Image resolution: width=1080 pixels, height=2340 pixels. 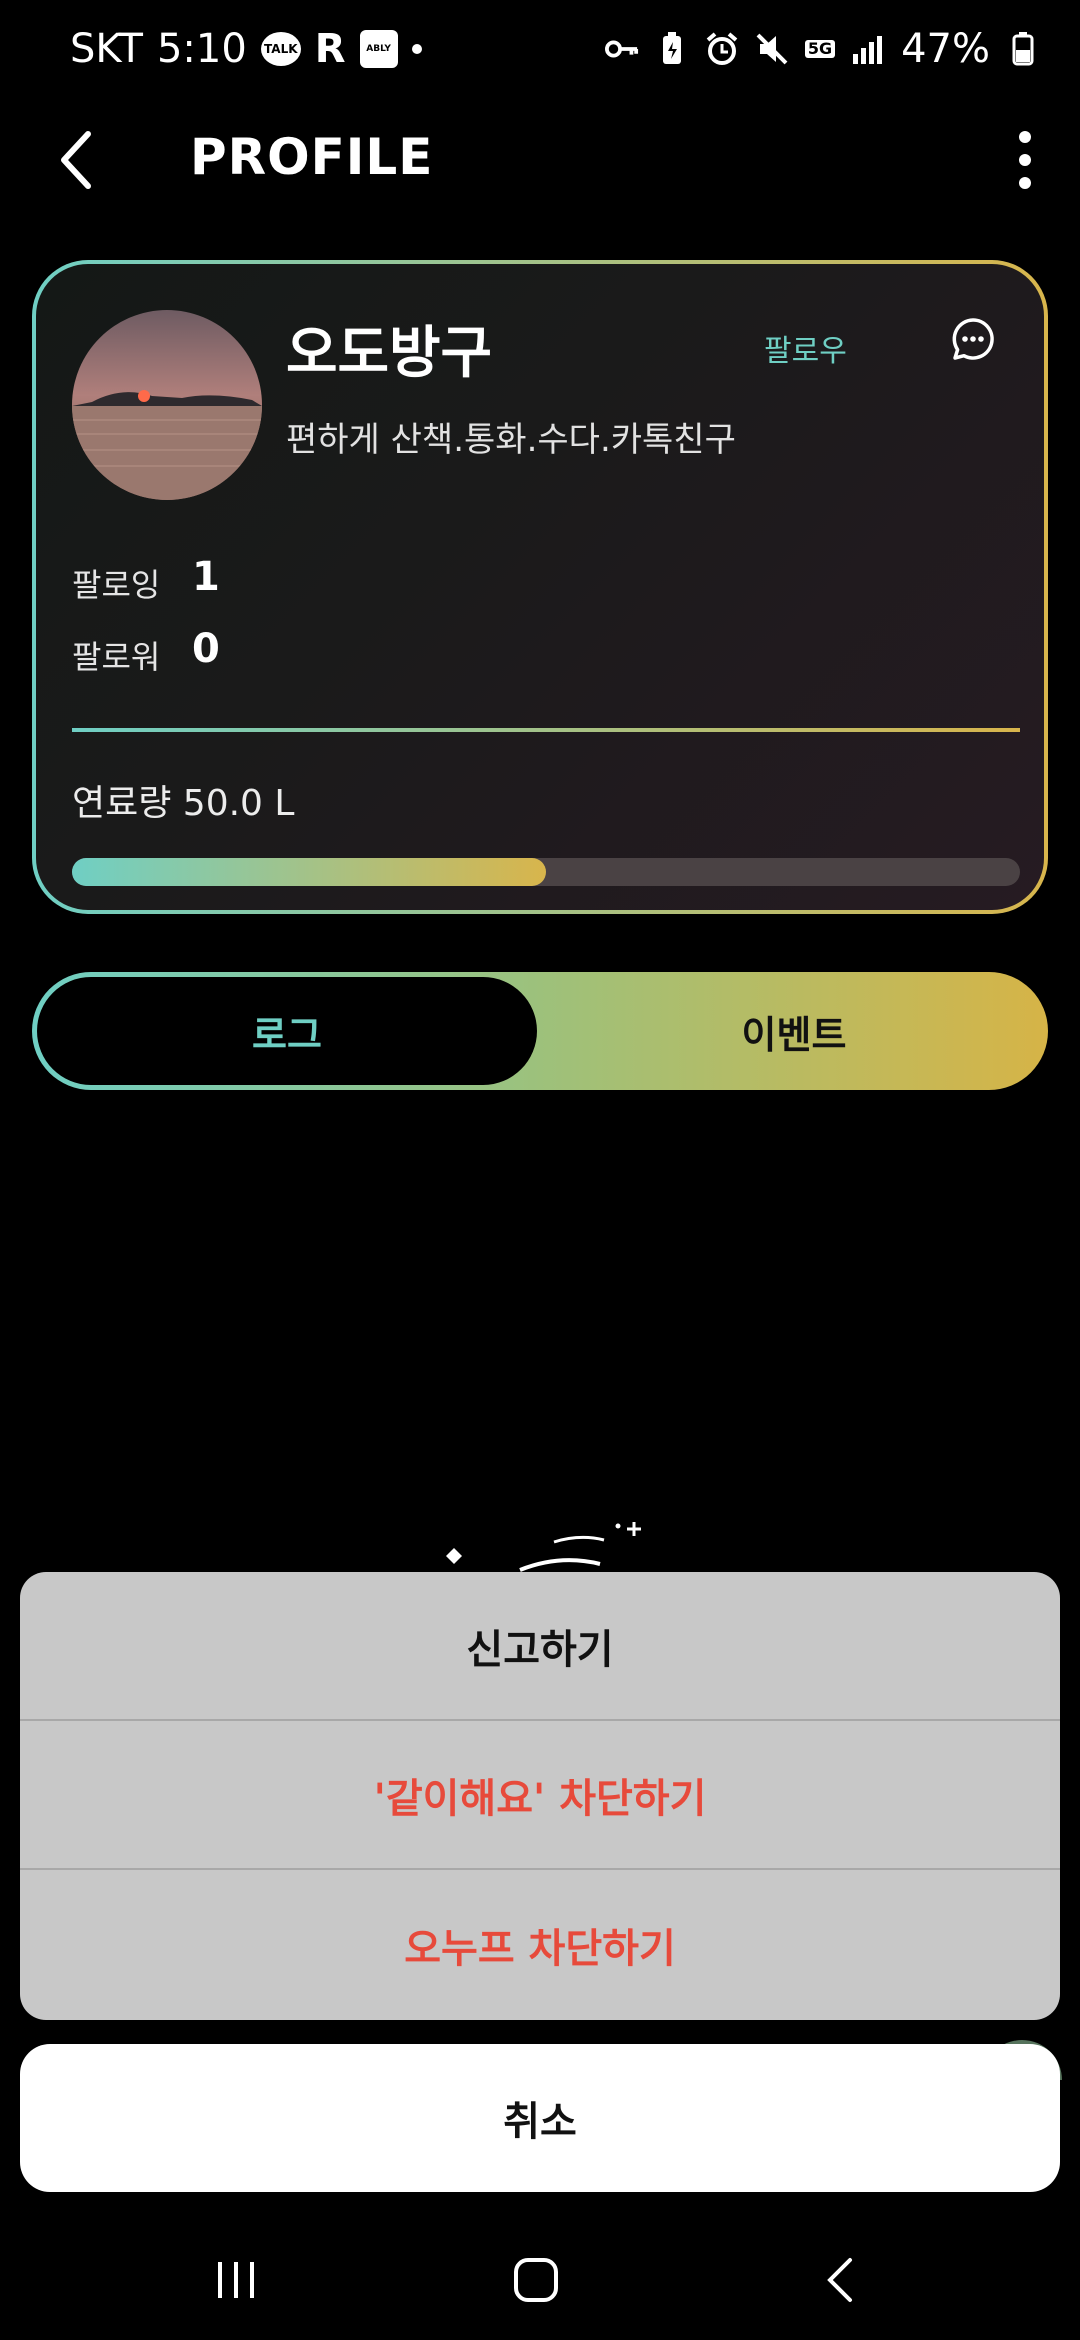 I want to click on tab-bar: 로그 이벤트, so click(x=540, y=1031).